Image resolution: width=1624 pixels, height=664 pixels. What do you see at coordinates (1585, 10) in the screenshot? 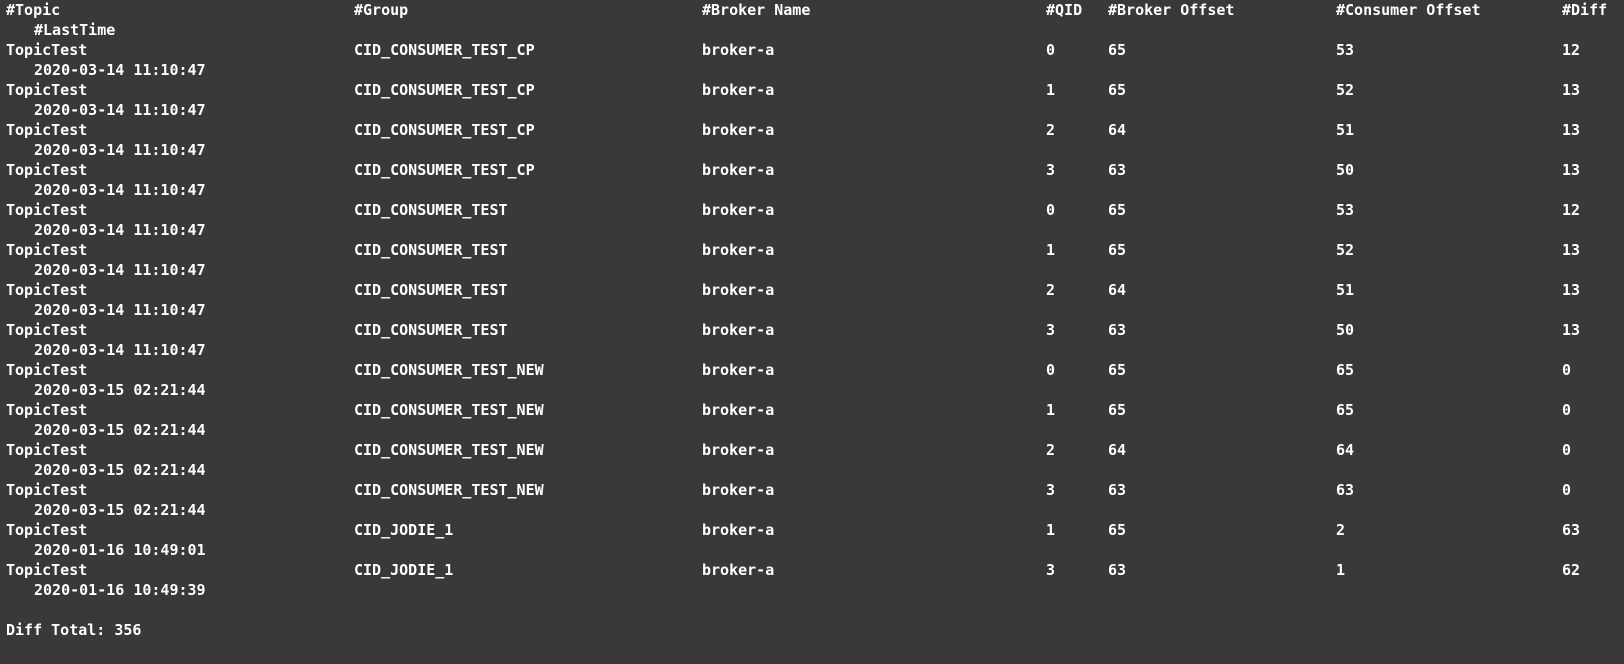
I see `header-diff: #Diff` at bounding box center [1585, 10].